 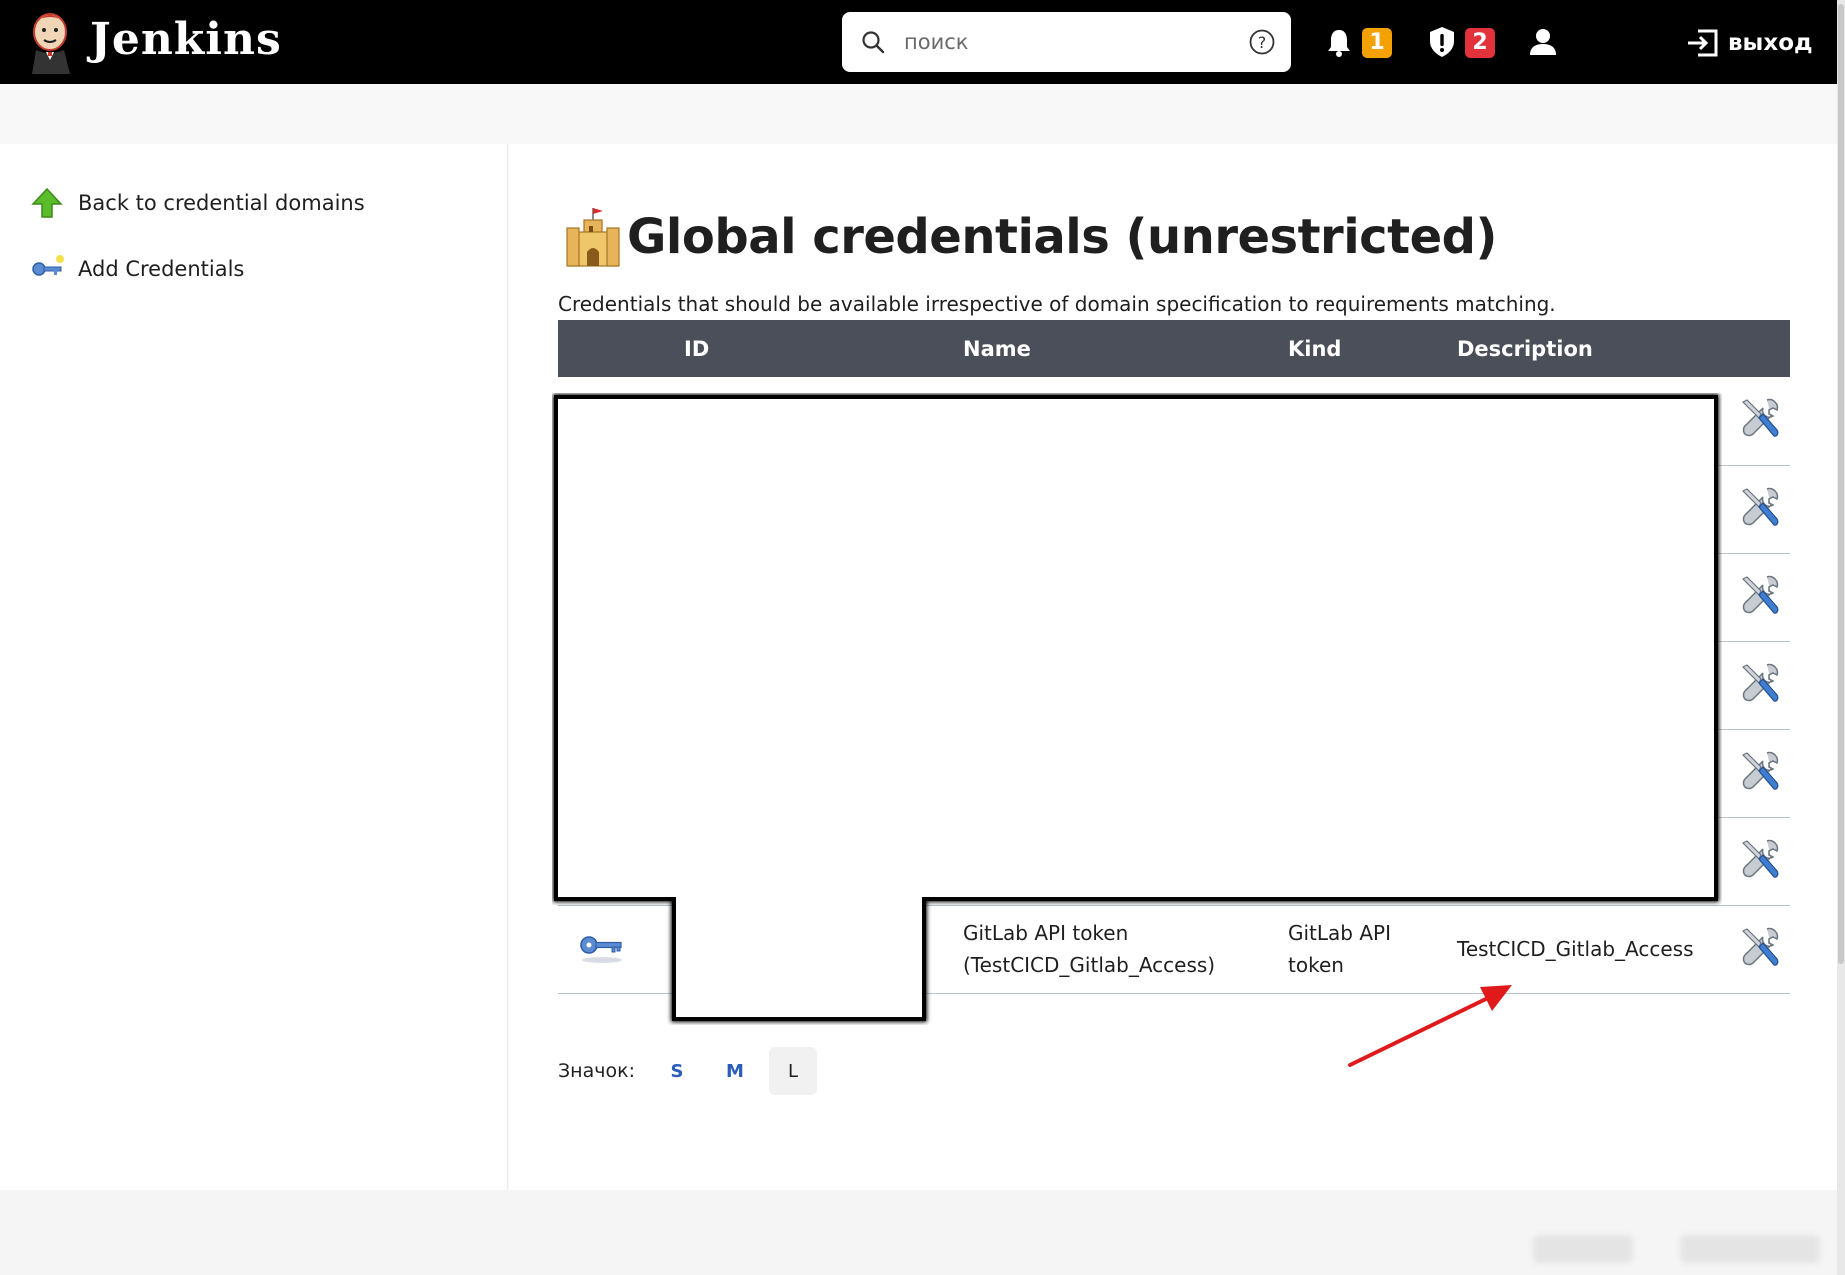 I want to click on security-badge: 2, so click(x=1480, y=43).